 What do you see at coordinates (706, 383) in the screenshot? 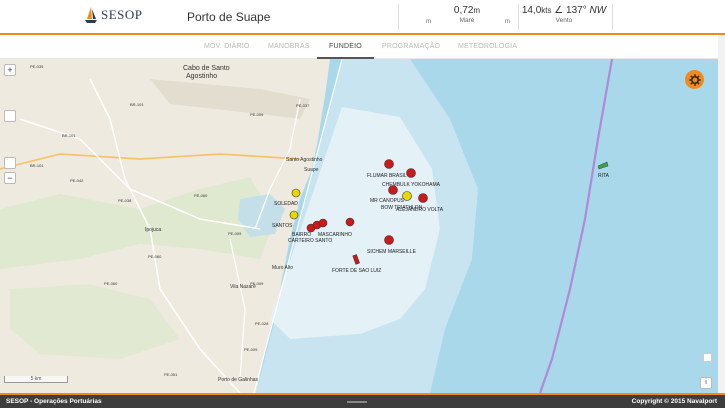
I see `map-info-button: i` at bounding box center [706, 383].